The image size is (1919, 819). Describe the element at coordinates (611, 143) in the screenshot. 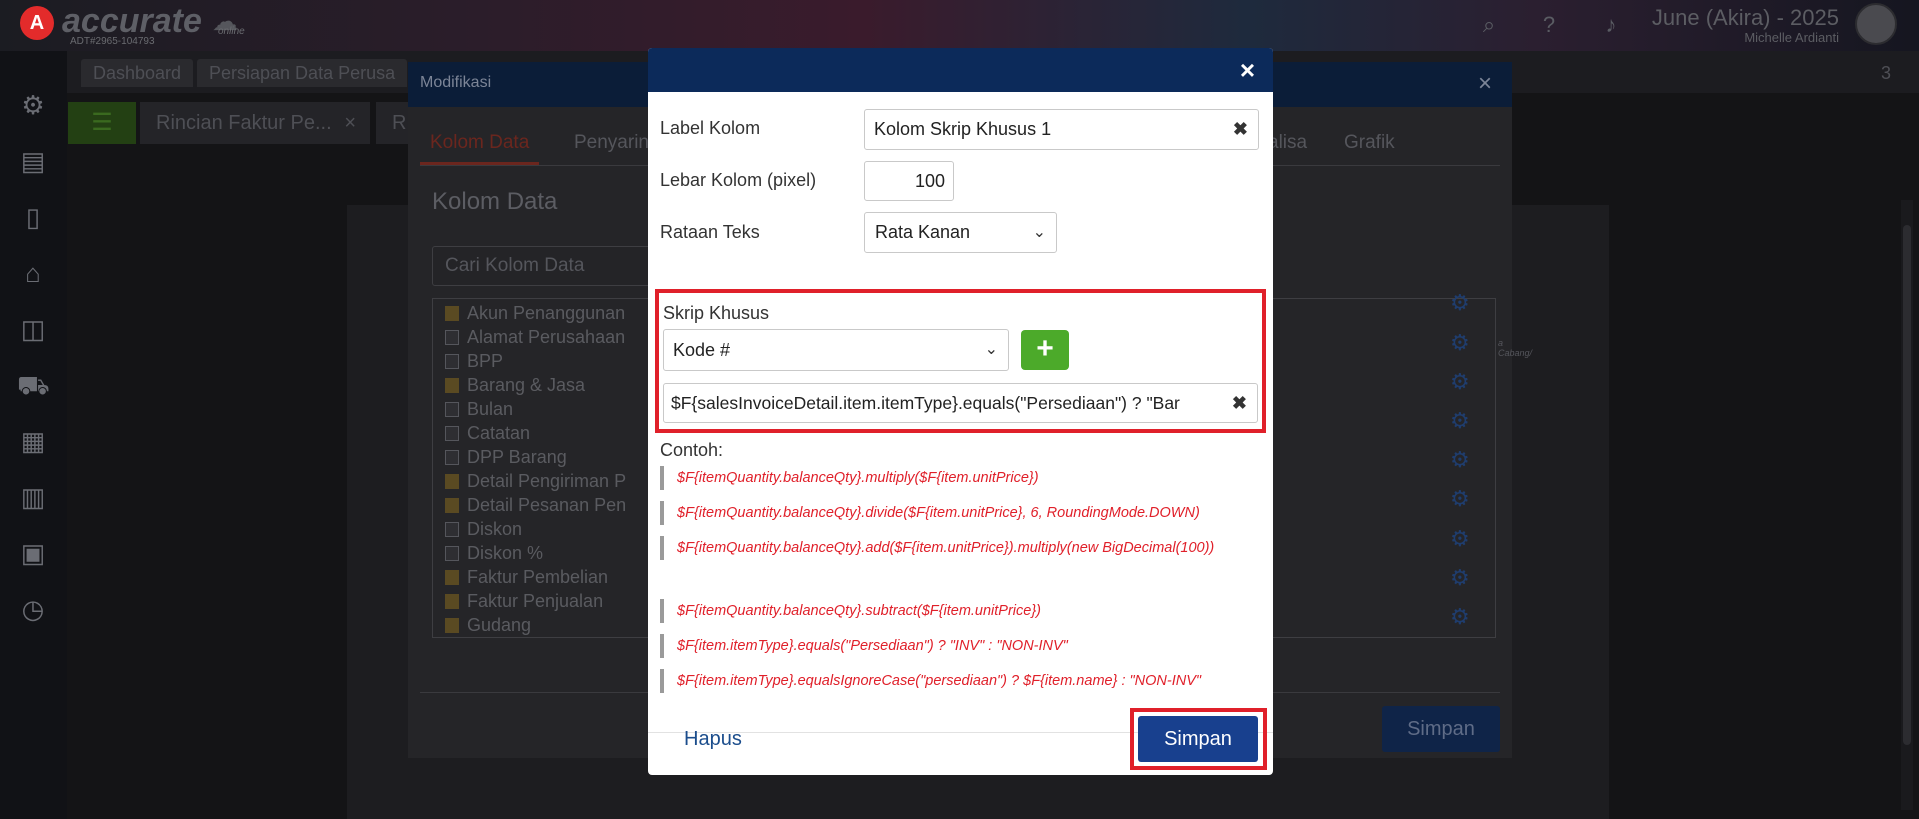

I see `tab-penyaring: Penyarin` at that location.